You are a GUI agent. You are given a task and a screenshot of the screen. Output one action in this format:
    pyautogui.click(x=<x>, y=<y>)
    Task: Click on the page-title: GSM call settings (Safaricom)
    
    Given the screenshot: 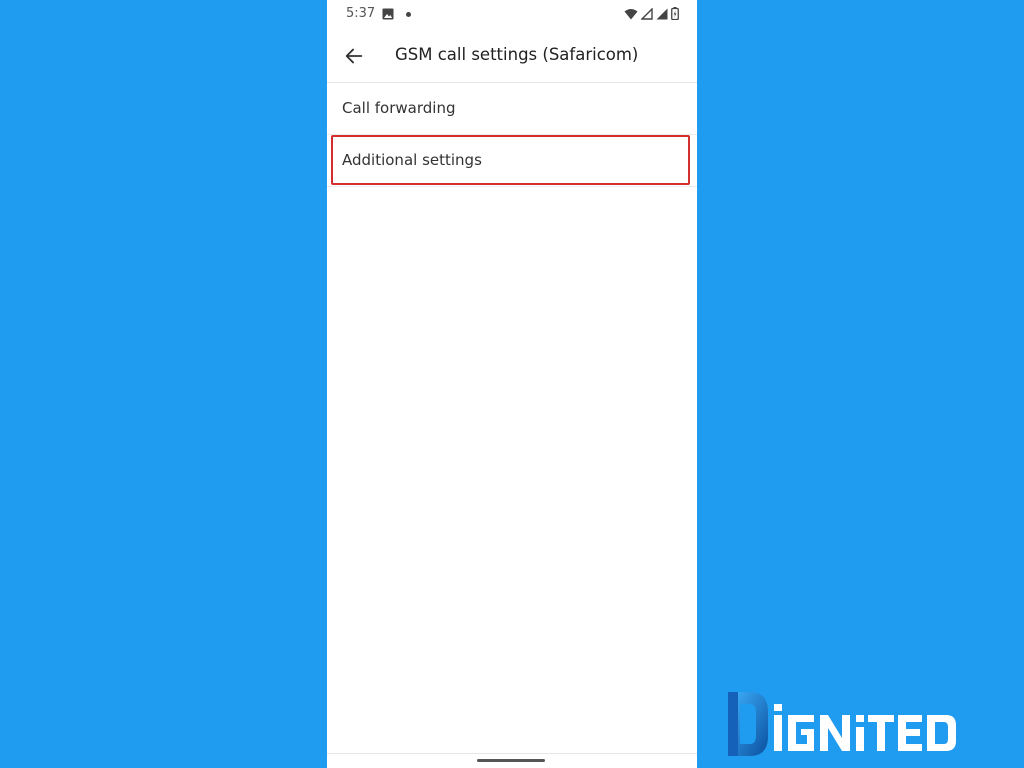 What is the action you would take?
    pyautogui.click(x=517, y=54)
    